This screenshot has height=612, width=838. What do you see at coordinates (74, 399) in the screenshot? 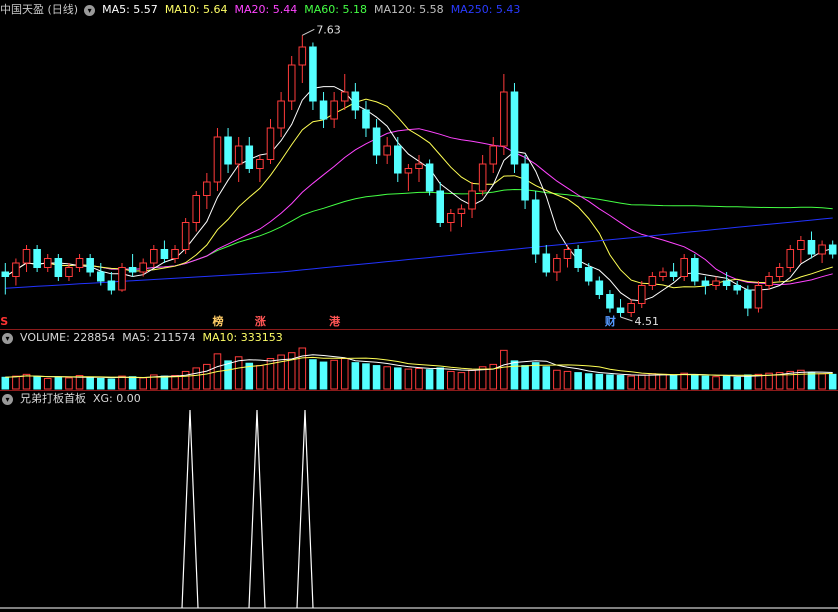
I see `indicator-legend: ▾ 兄弟打板首板 XG: 0.00` at bounding box center [74, 399].